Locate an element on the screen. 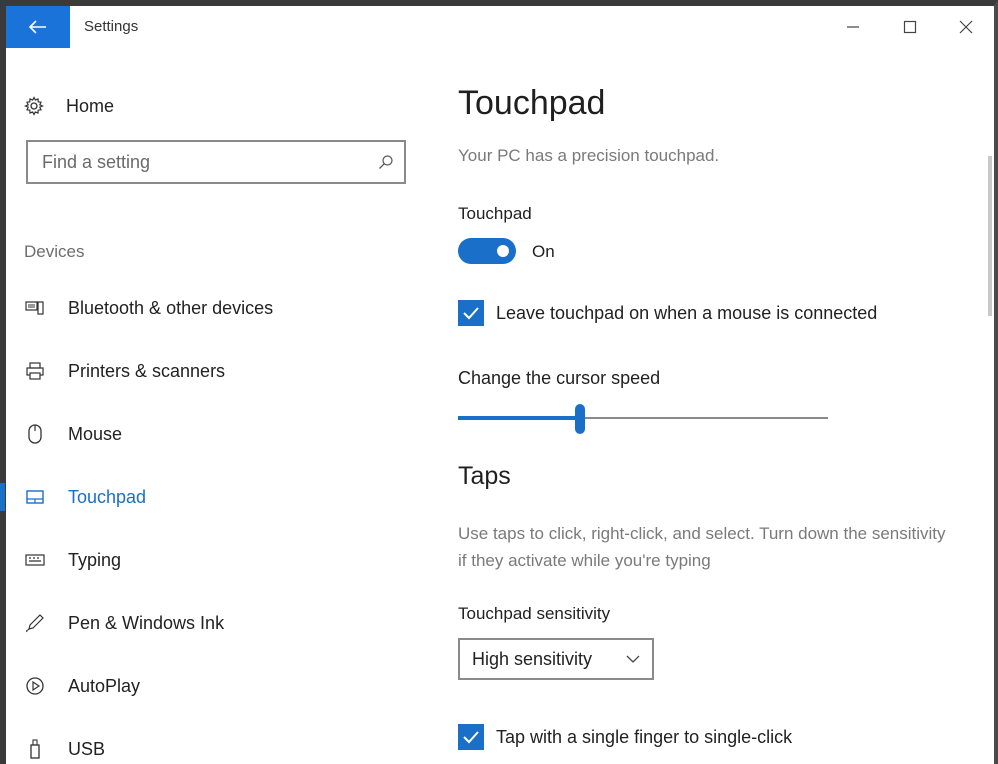 This screenshot has height=764, width=998. sensitivity-heading: Touchpad sensitivity is located at coordinates (534, 613).